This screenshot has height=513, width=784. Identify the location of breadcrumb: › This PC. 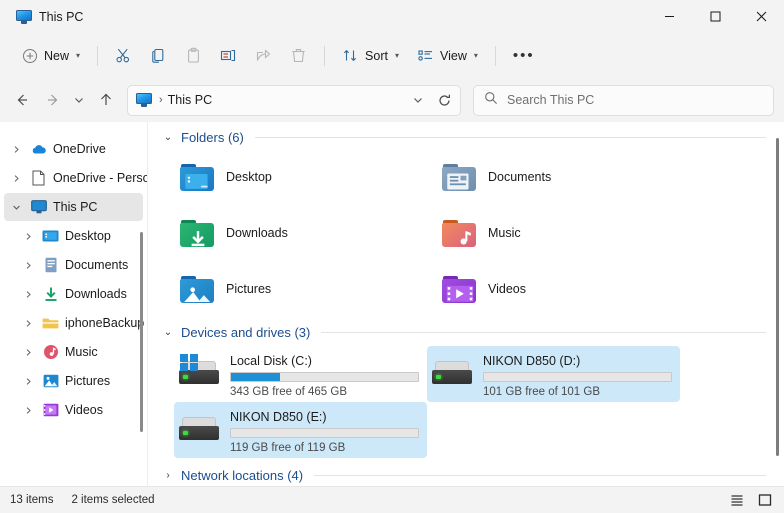
(282, 100).